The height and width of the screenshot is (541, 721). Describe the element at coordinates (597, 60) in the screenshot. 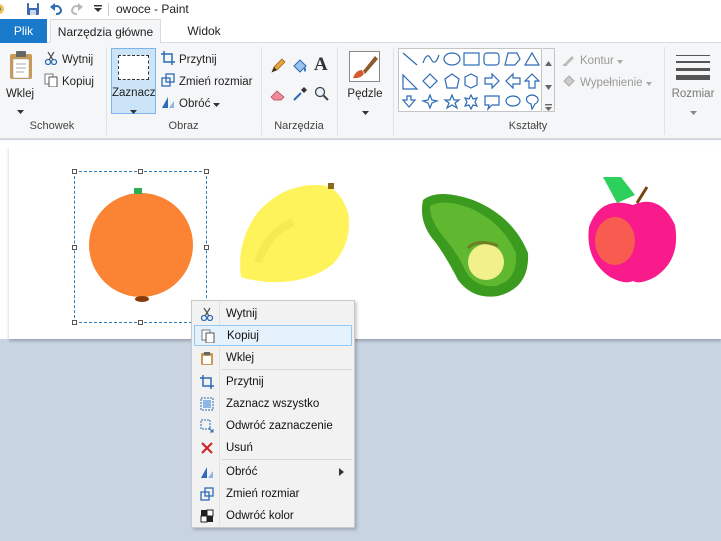

I see `outline-label: Kontur` at that location.